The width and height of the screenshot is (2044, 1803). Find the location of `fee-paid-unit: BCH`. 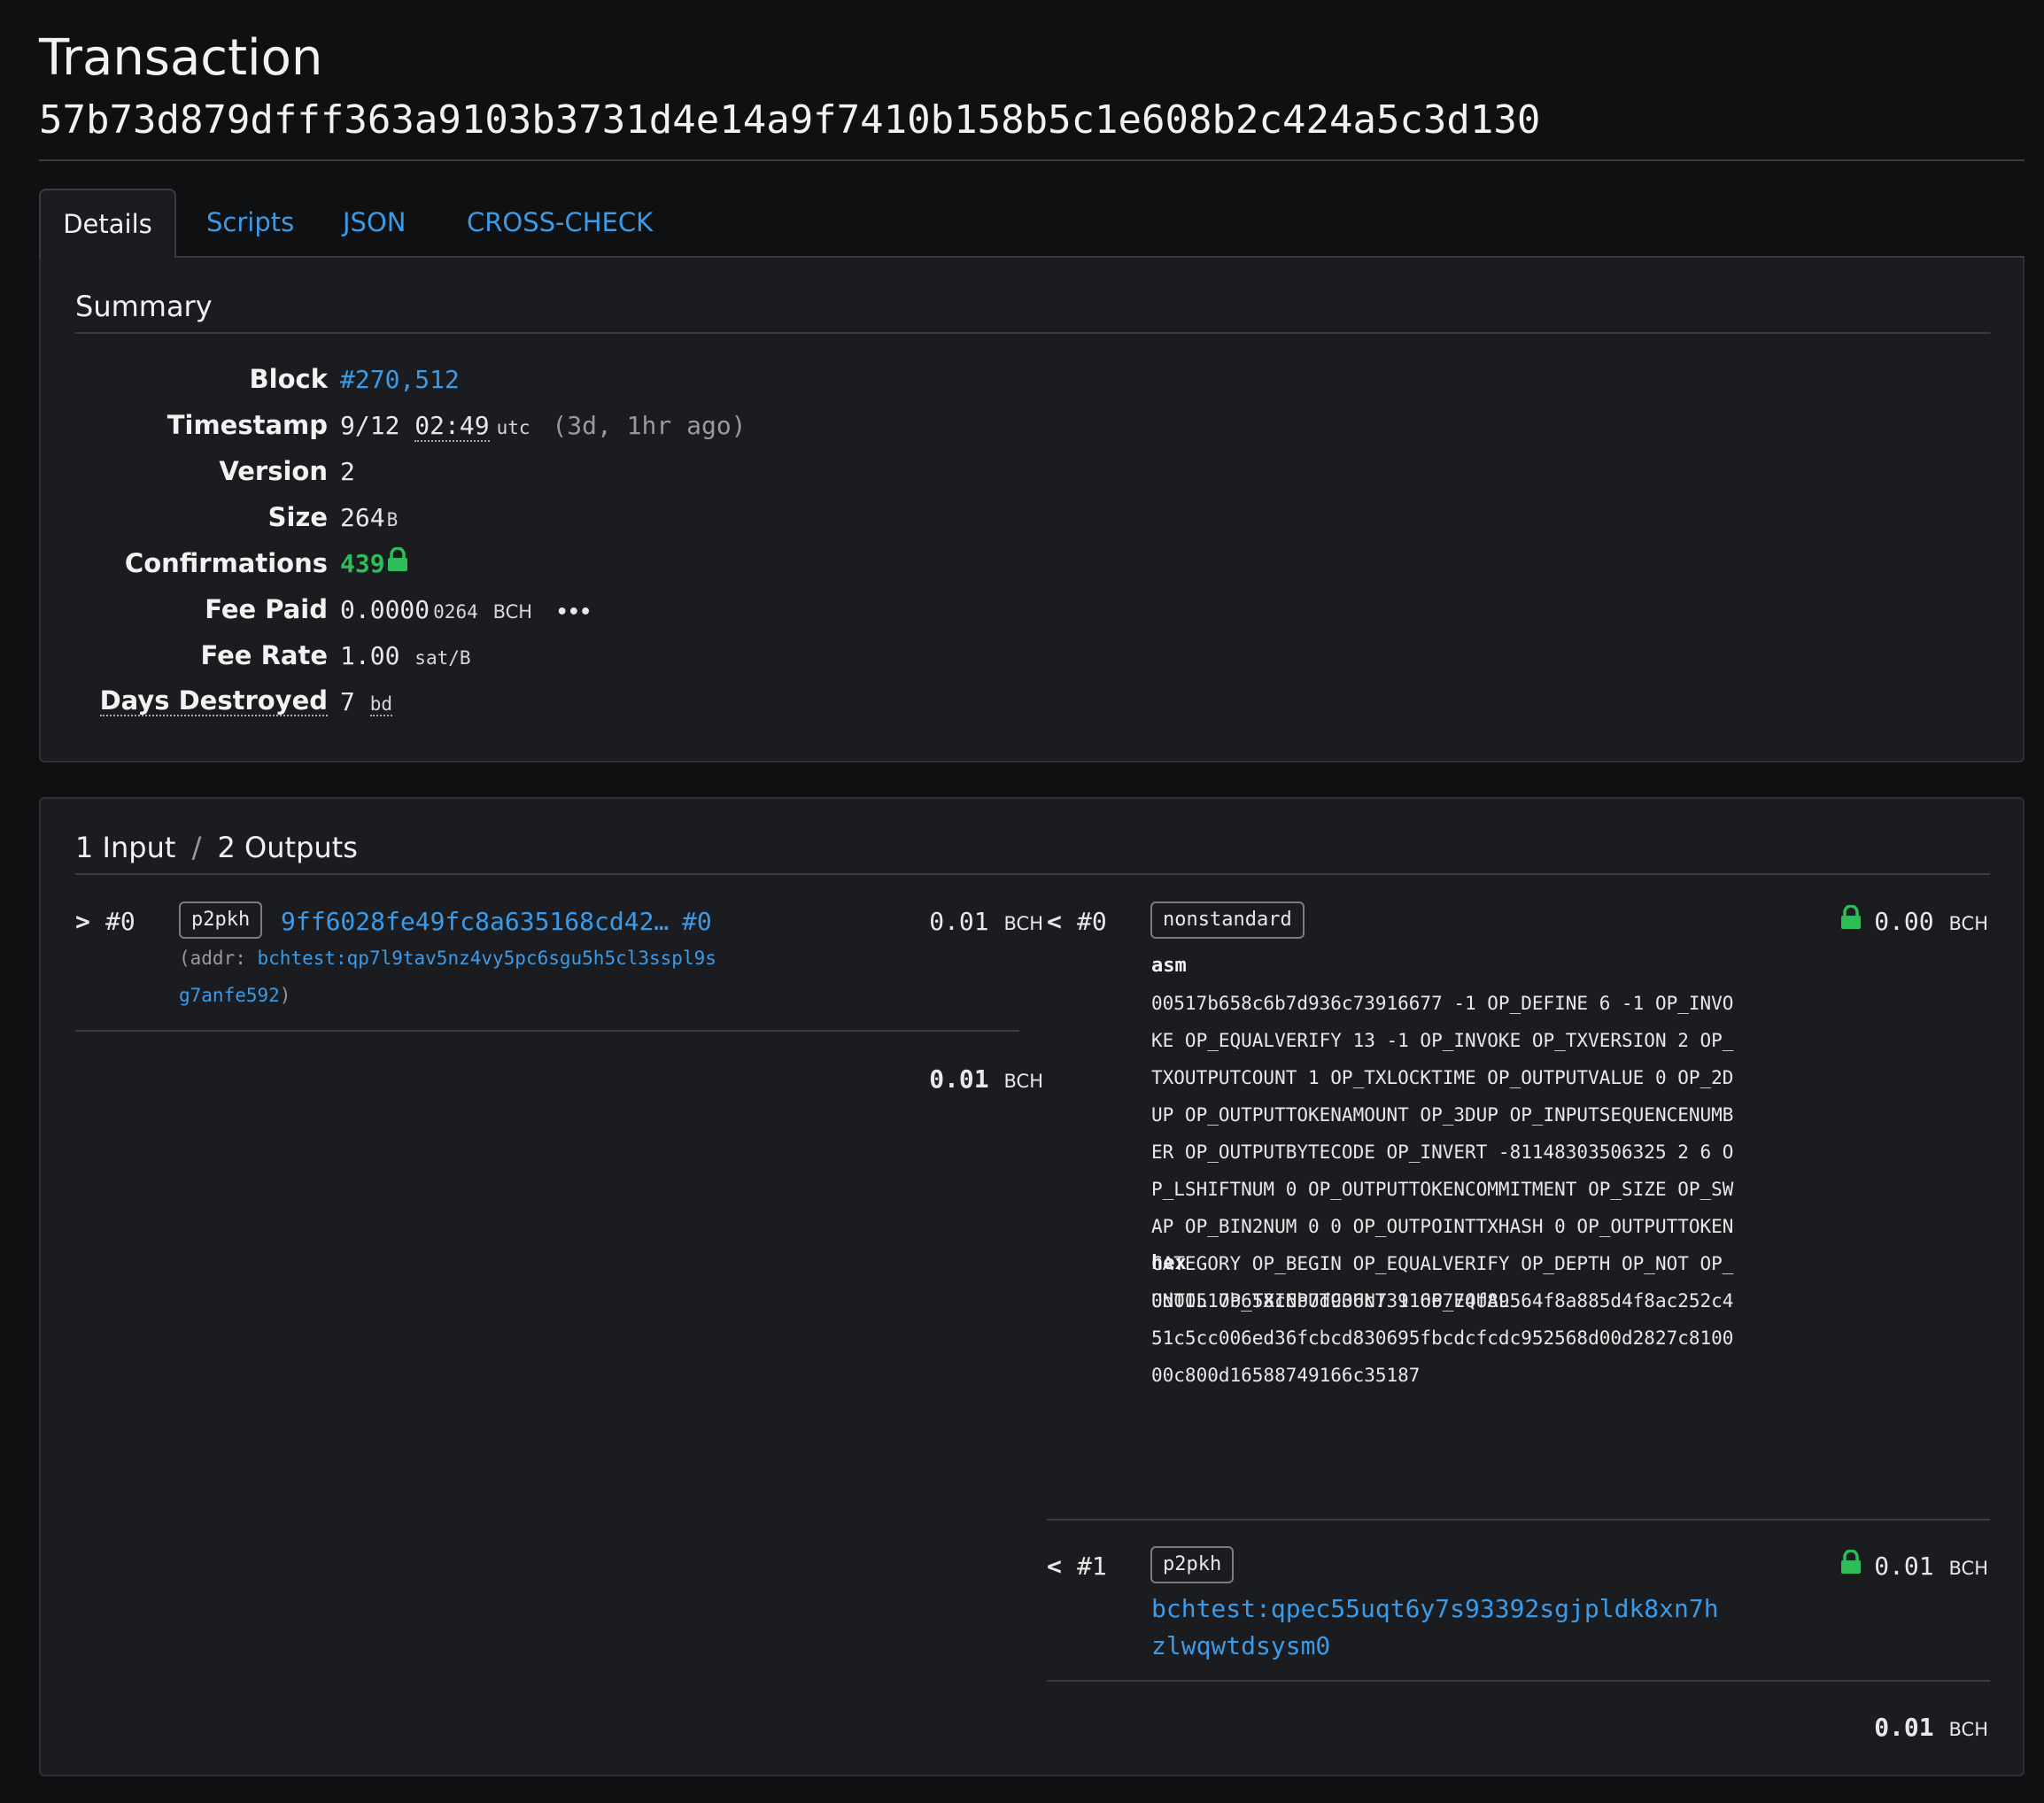

fee-paid-unit: BCH is located at coordinates (512, 612).